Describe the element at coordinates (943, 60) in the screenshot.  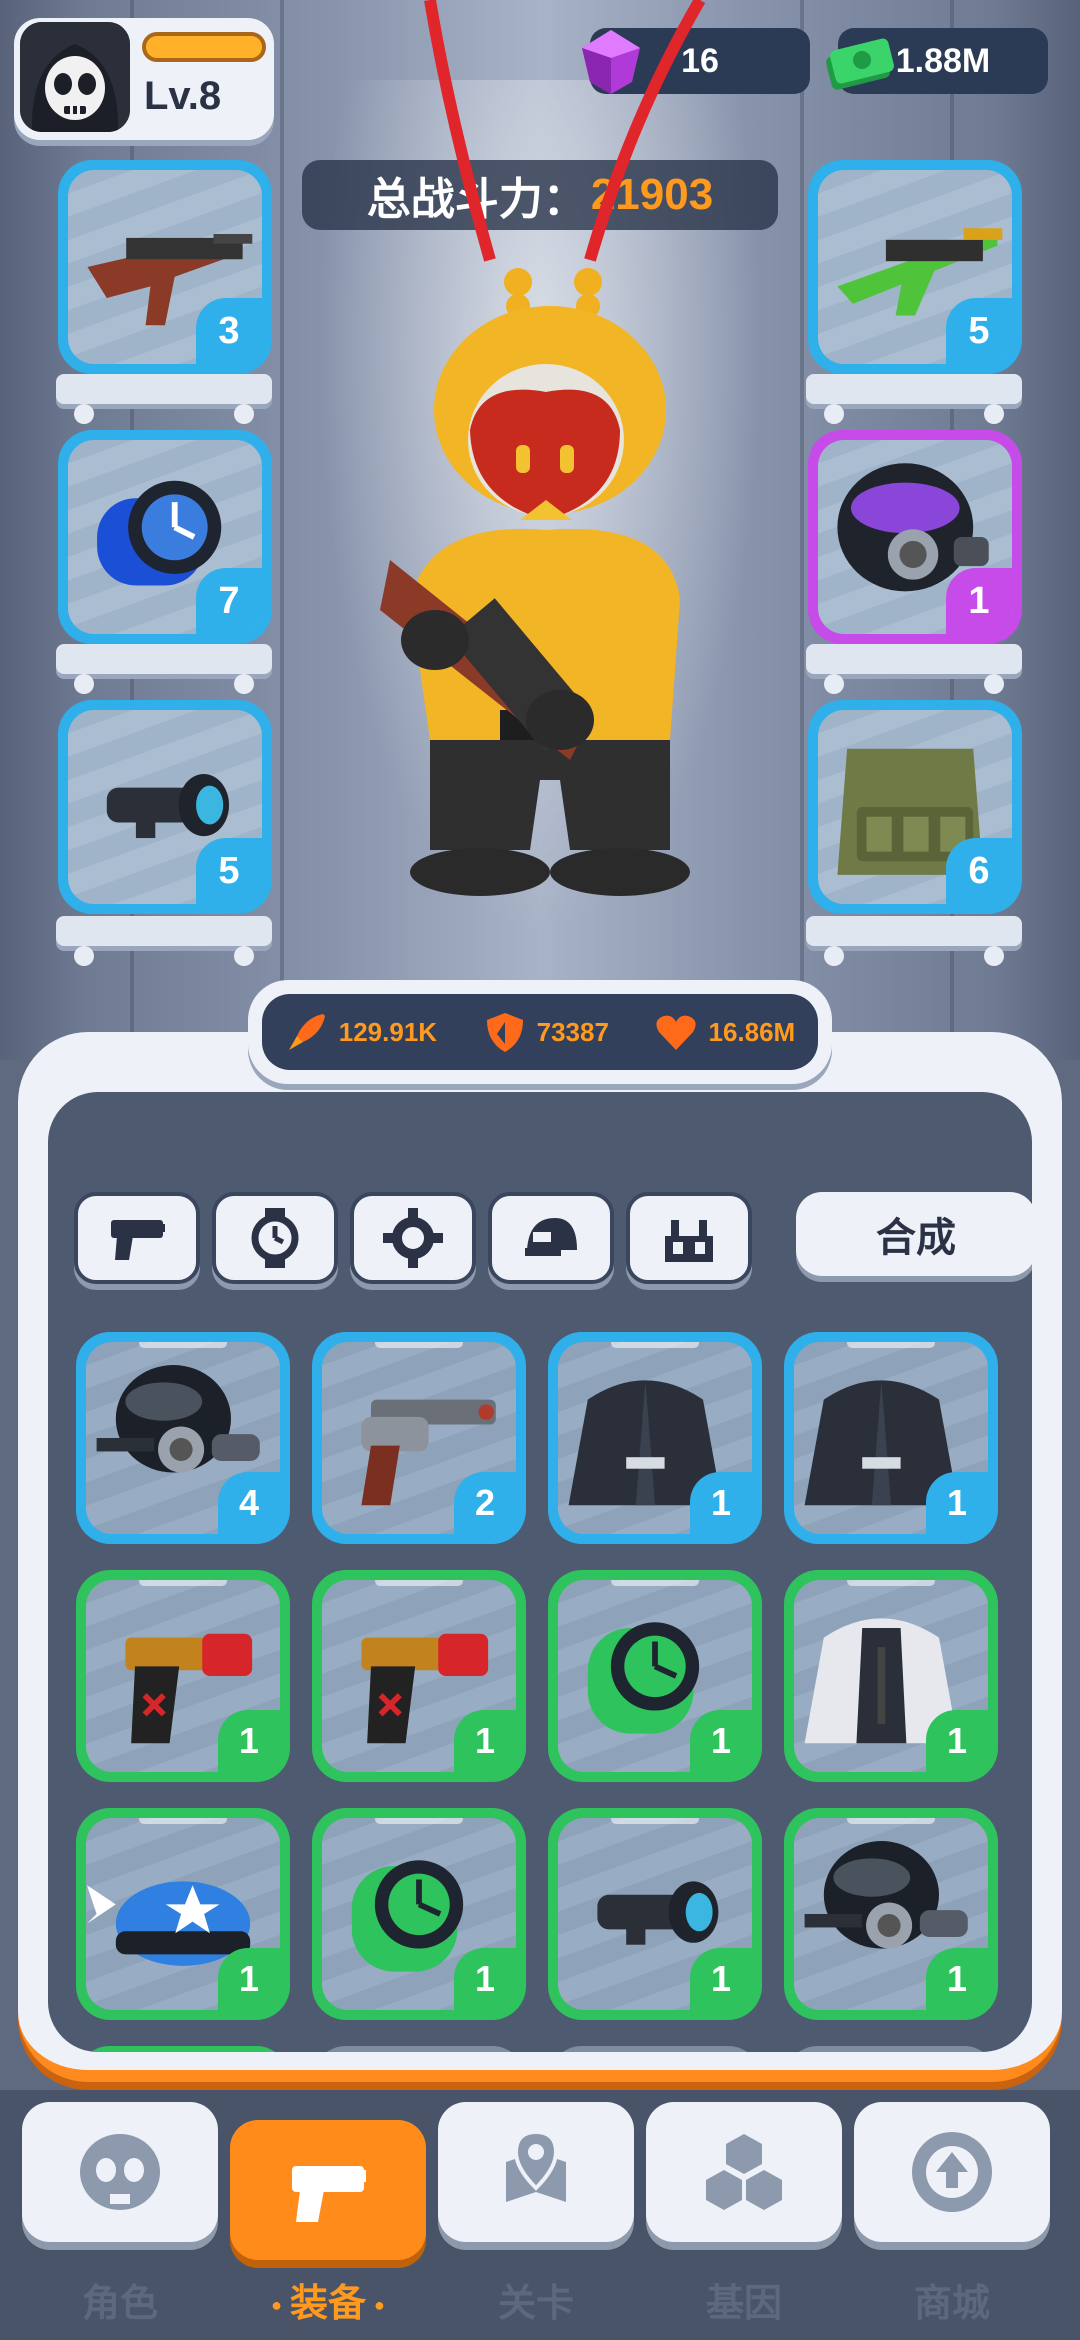
I see `cash-amount: 1.88M` at that location.